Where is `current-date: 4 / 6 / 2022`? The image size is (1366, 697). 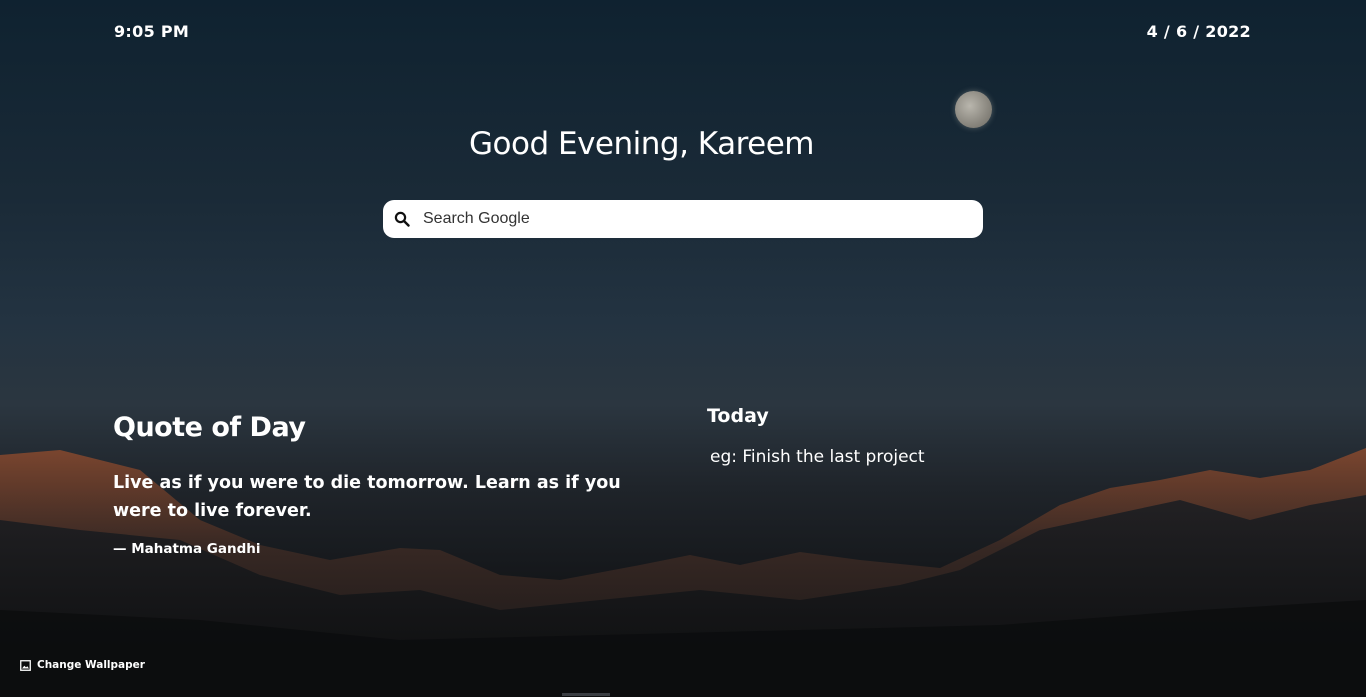
current-date: 4 / 6 / 2022 is located at coordinates (1198, 31).